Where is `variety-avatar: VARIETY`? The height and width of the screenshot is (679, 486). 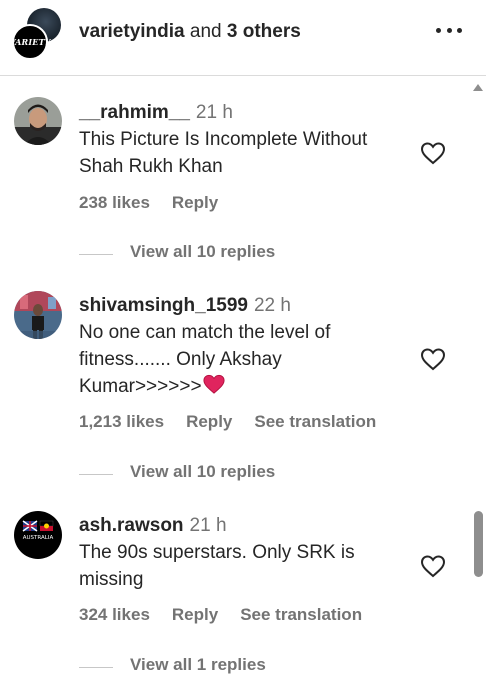
variety-avatar: VARIETY is located at coordinates (30, 42).